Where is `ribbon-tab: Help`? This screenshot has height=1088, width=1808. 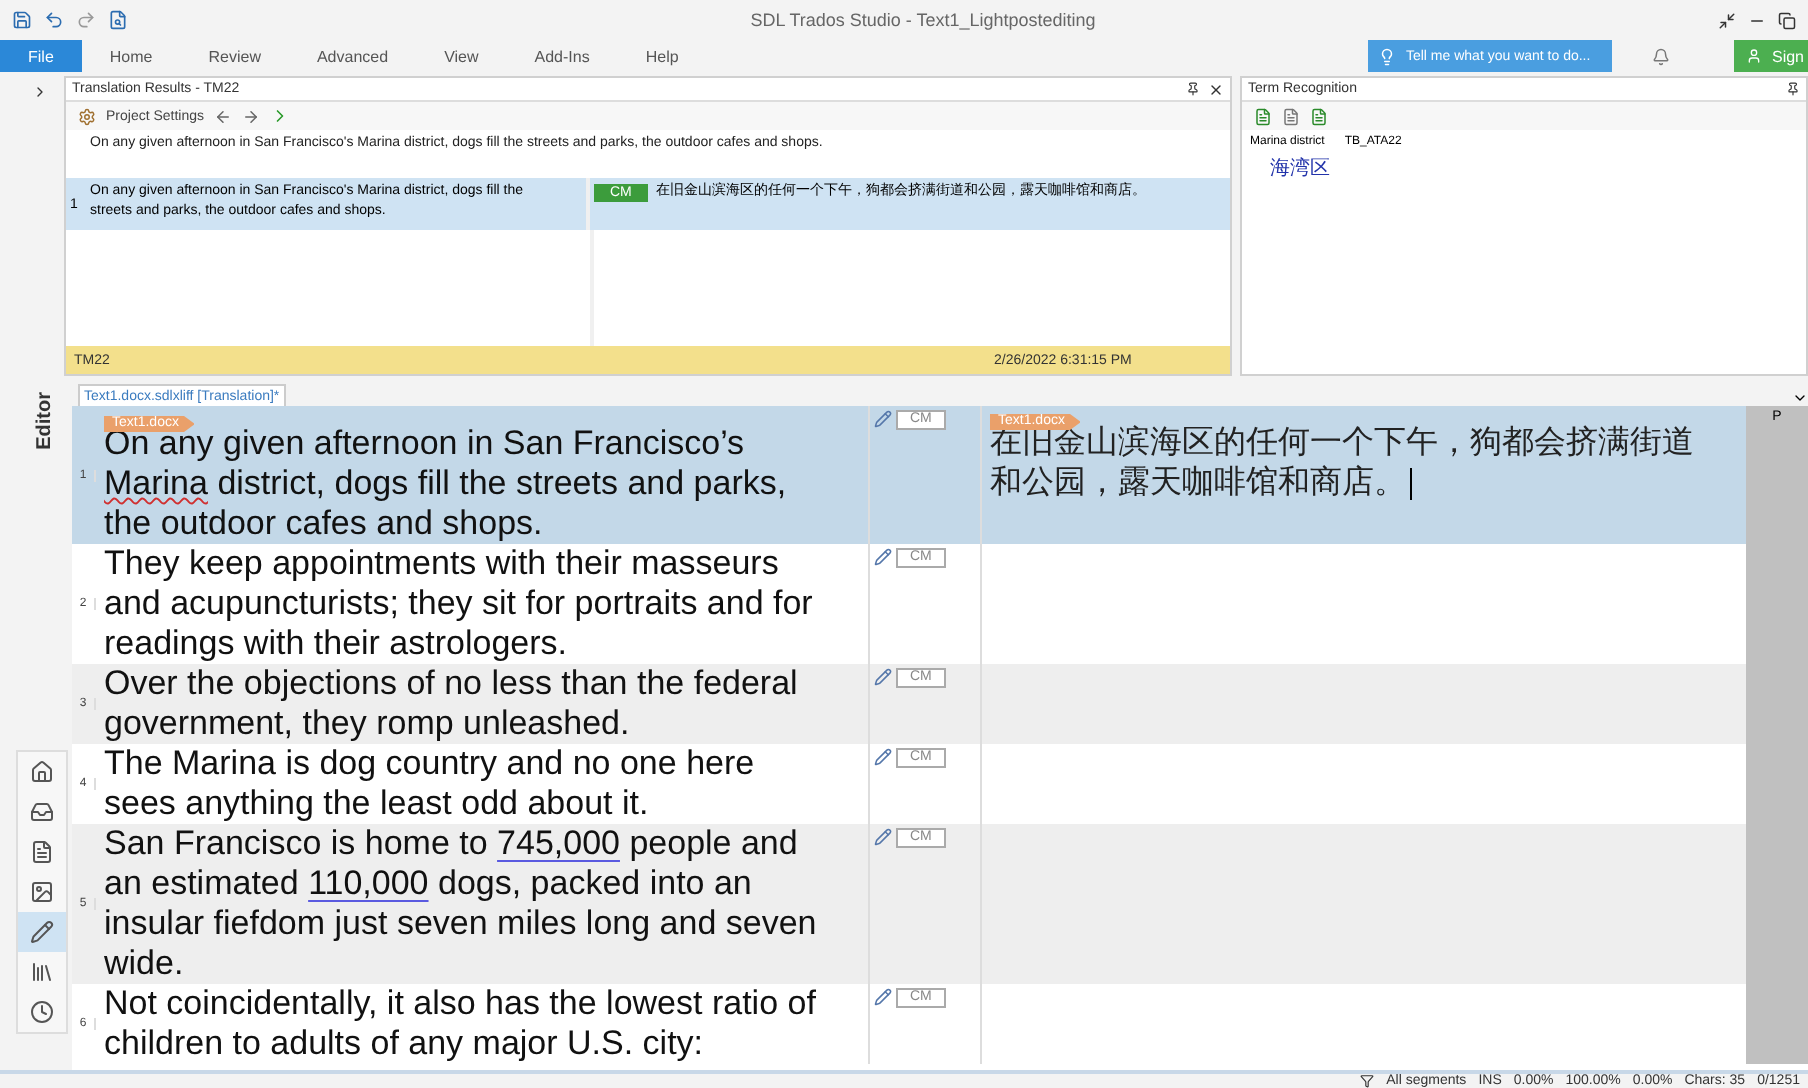 ribbon-tab: Help is located at coordinates (662, 56).